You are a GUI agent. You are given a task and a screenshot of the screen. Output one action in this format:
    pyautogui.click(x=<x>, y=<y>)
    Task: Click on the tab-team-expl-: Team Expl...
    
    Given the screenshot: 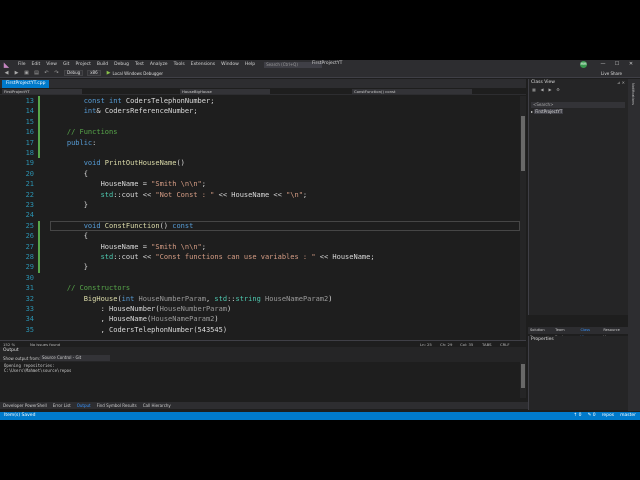 What is the action you would take?
    pyautogui.click(x=565, y=333)
    